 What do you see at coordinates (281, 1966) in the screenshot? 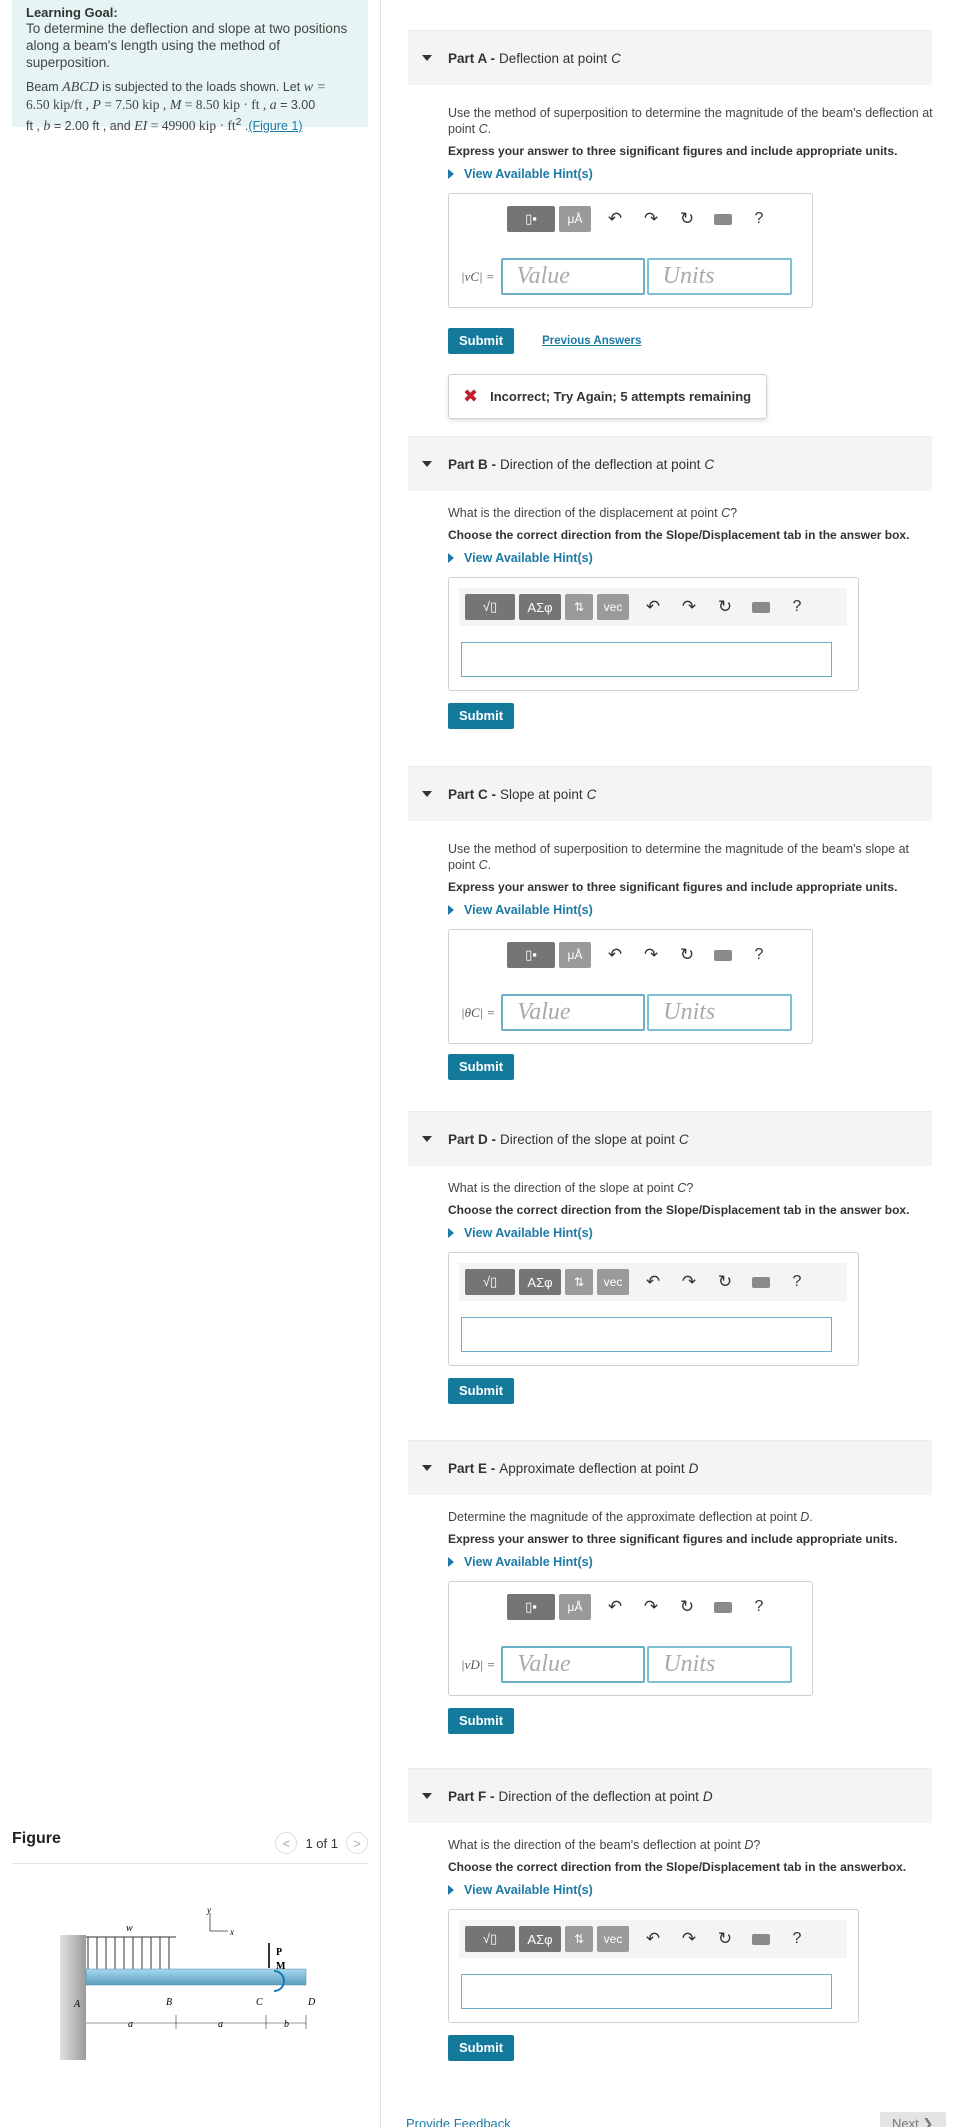
I see `figure-label-m: M` at bounding box center [281, 1966].